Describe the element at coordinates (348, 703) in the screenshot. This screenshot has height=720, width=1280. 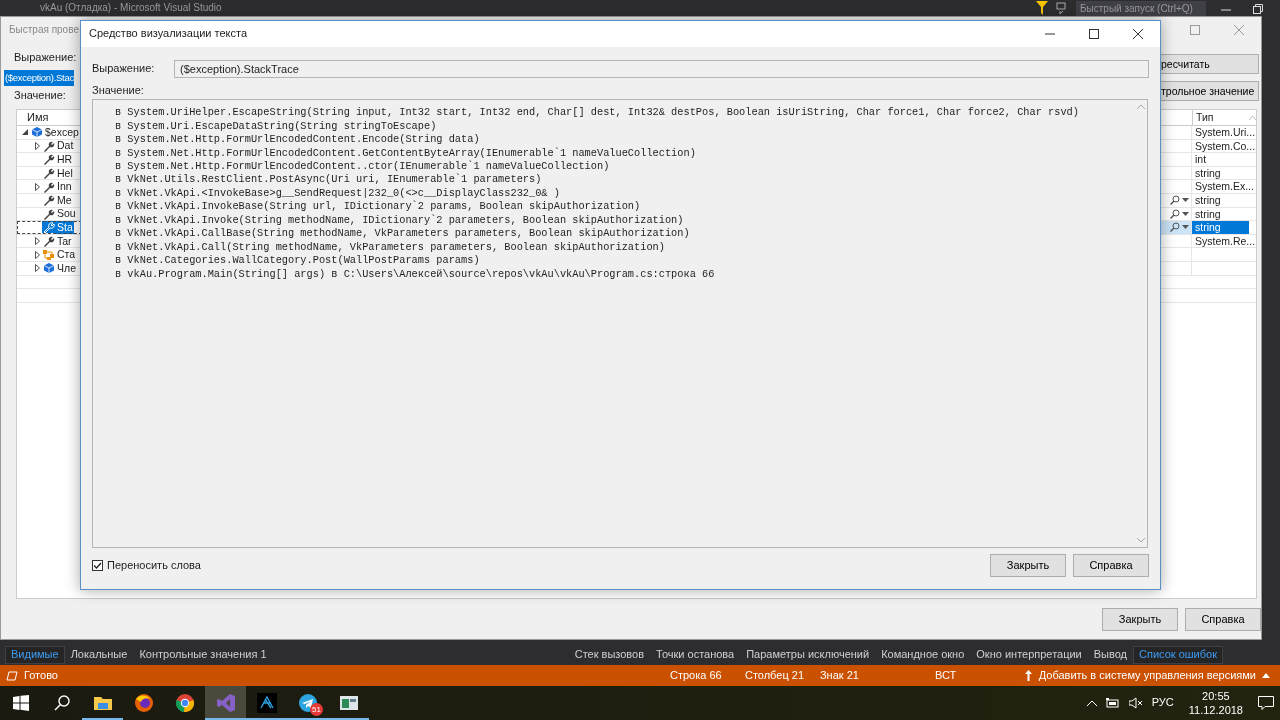
I see `window-icon` at that location.